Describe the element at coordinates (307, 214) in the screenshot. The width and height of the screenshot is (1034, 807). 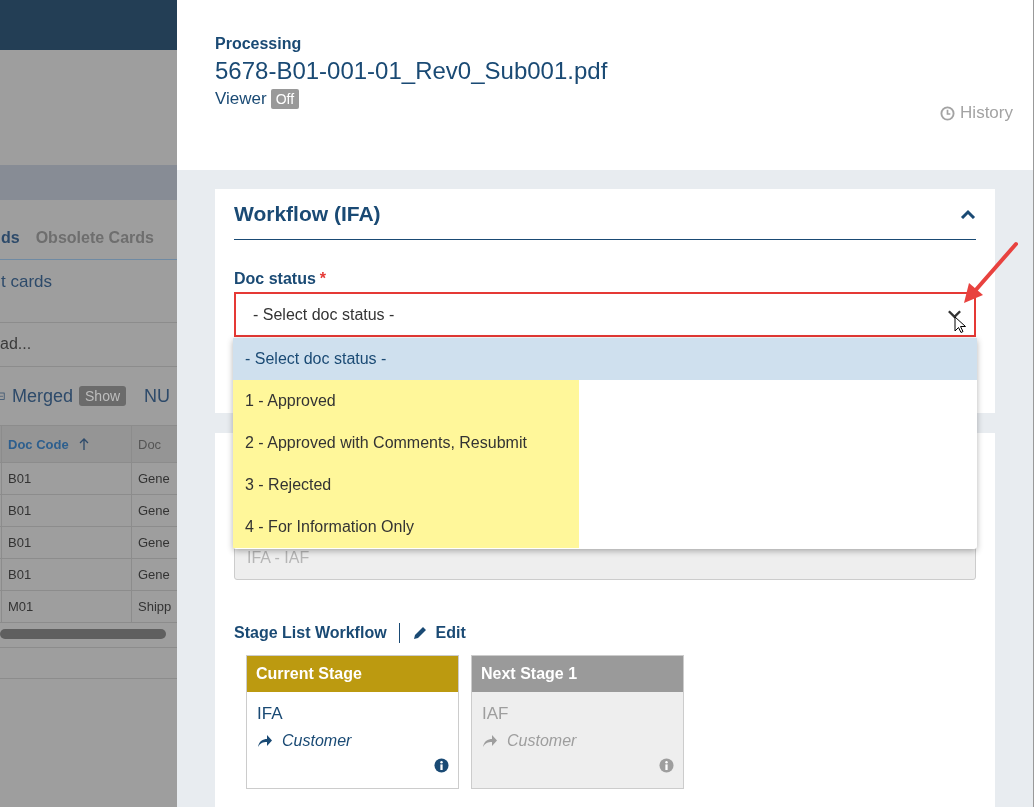
I see `section-title: Workflow (IFA)` at that location.